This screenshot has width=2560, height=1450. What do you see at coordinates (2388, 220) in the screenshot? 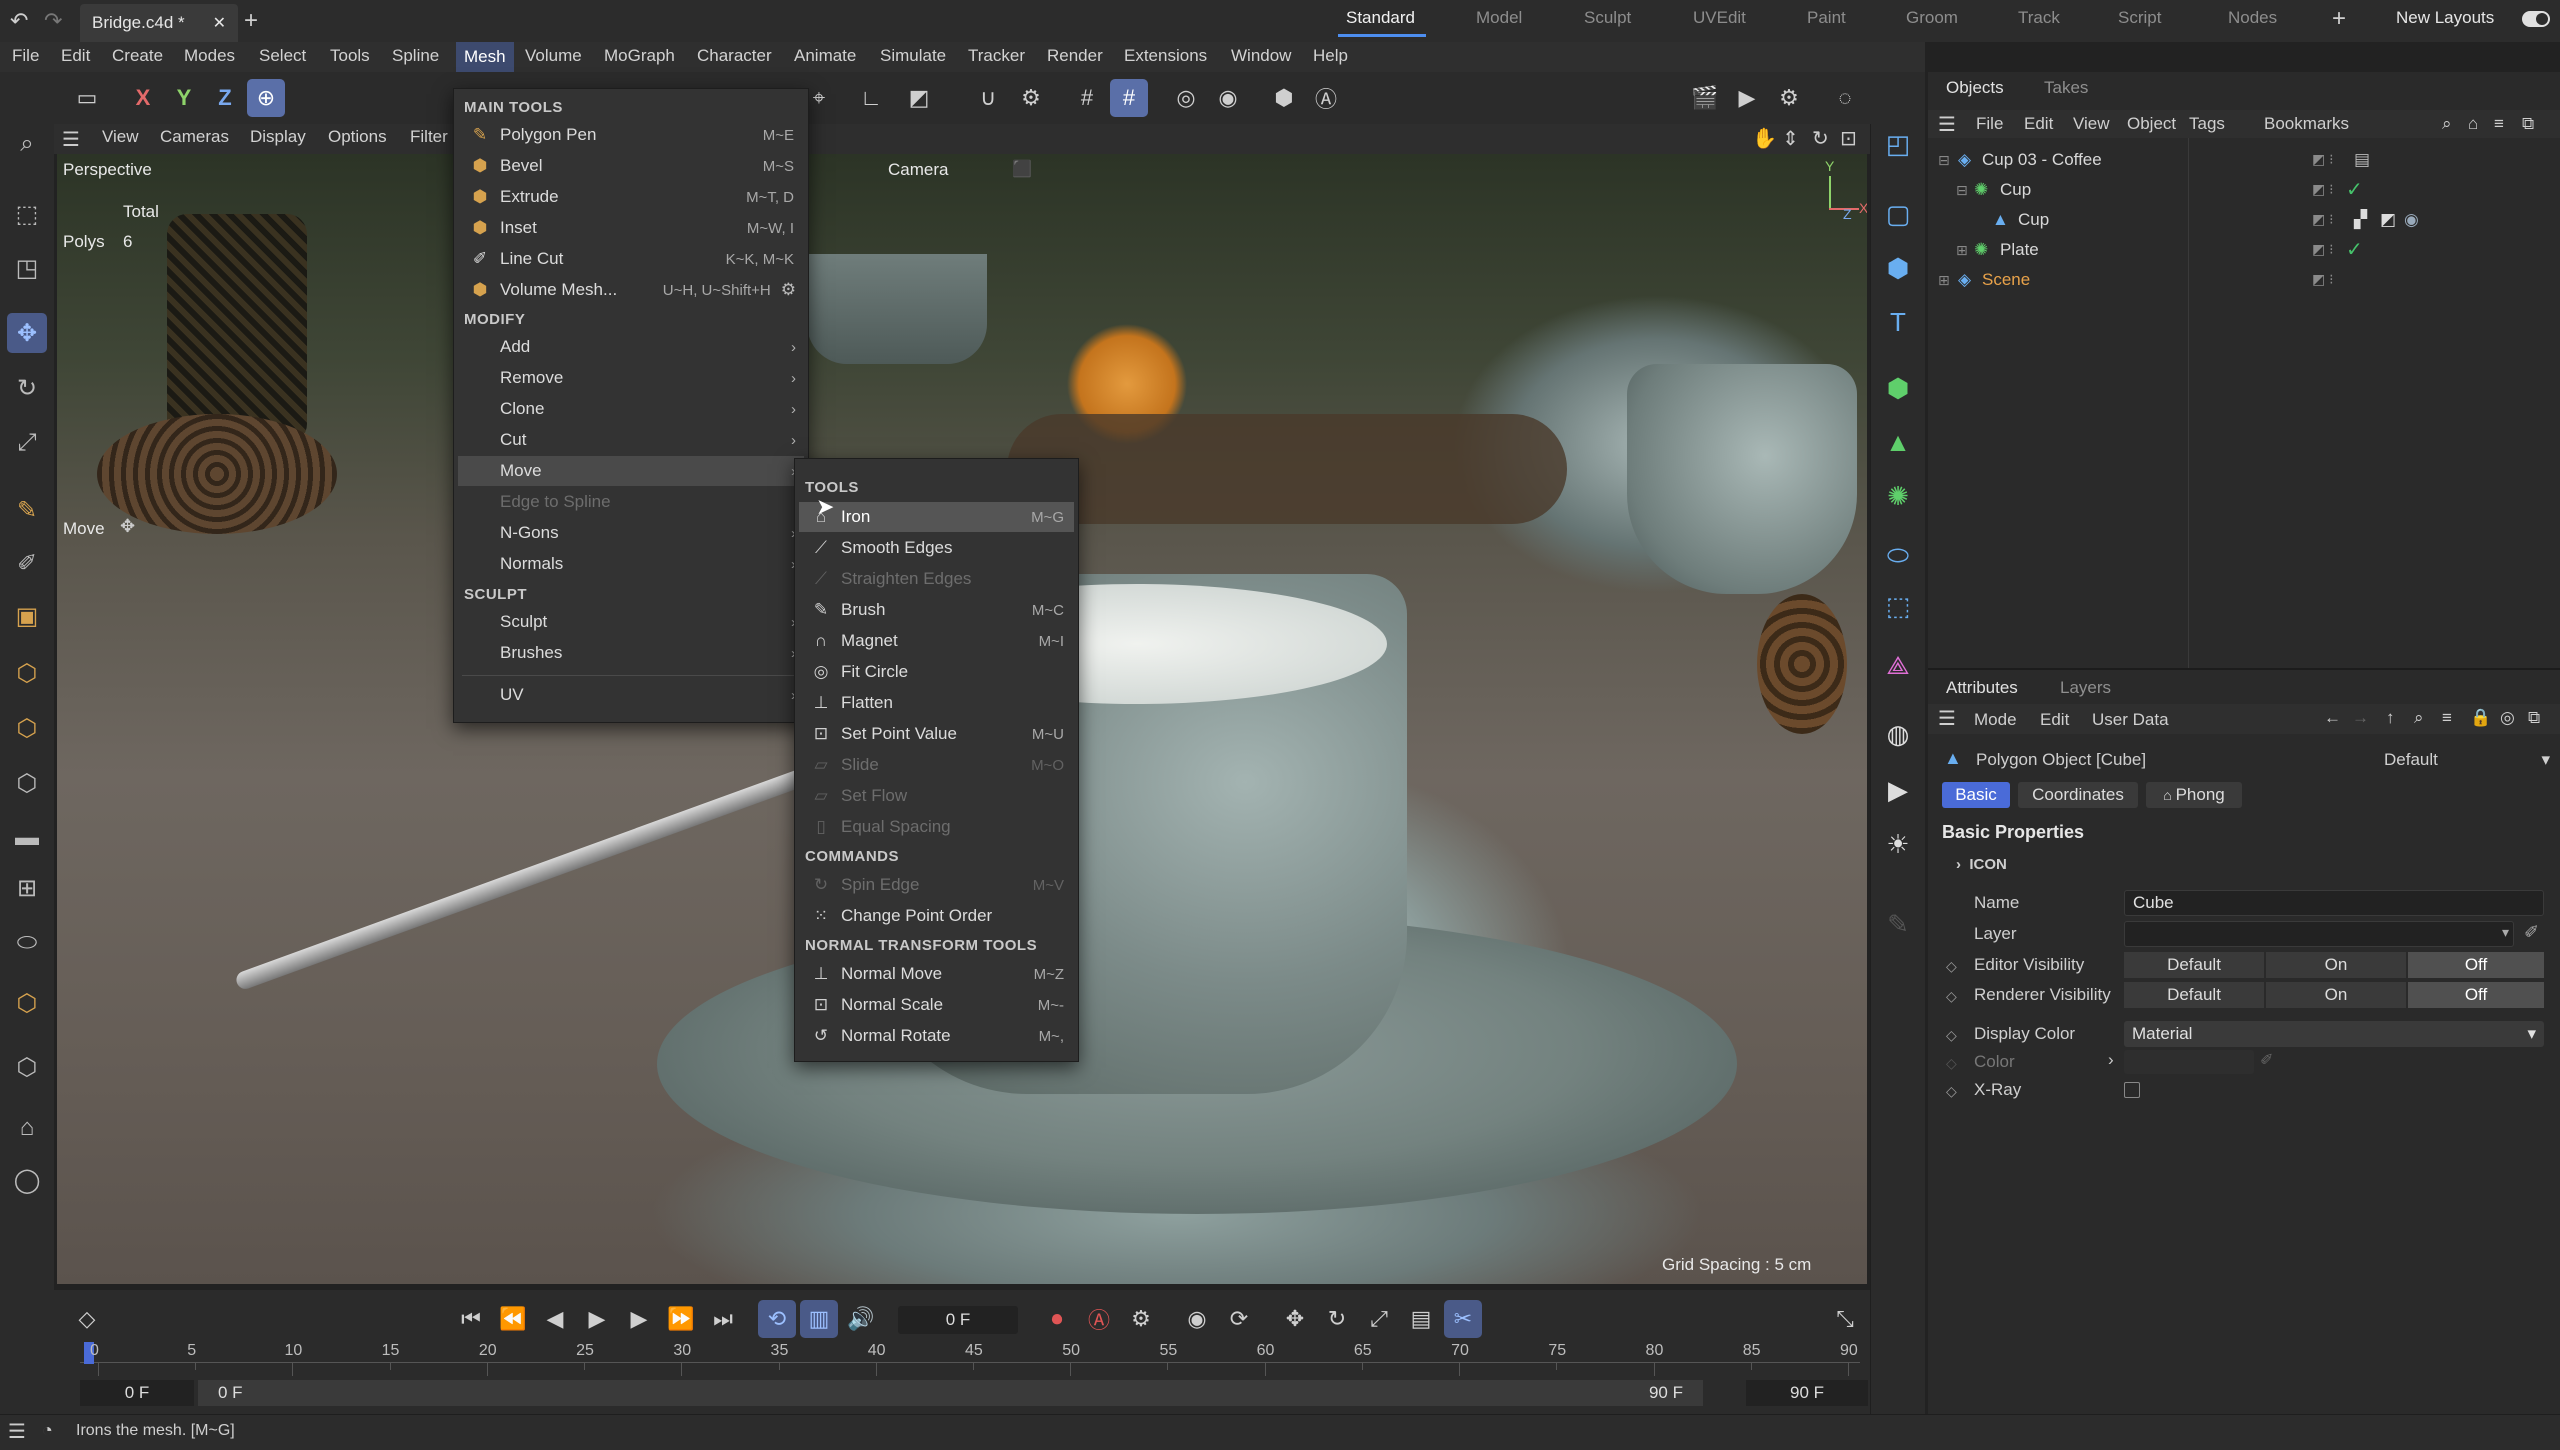
I see `uvw-tag-icon: ◩` at bounding box center [2388, 220].